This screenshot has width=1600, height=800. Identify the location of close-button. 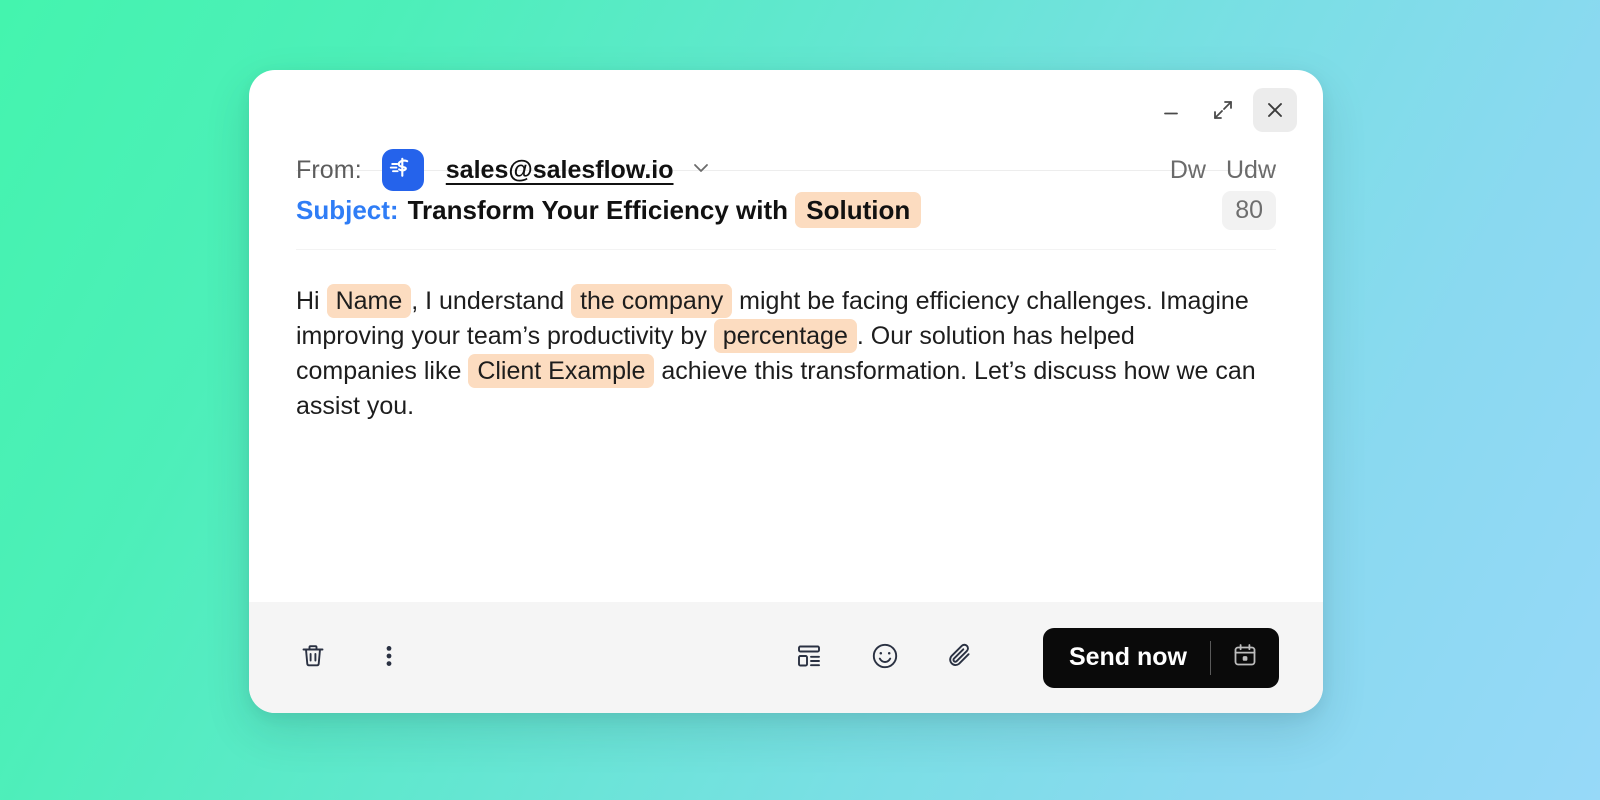
(1275, 110).